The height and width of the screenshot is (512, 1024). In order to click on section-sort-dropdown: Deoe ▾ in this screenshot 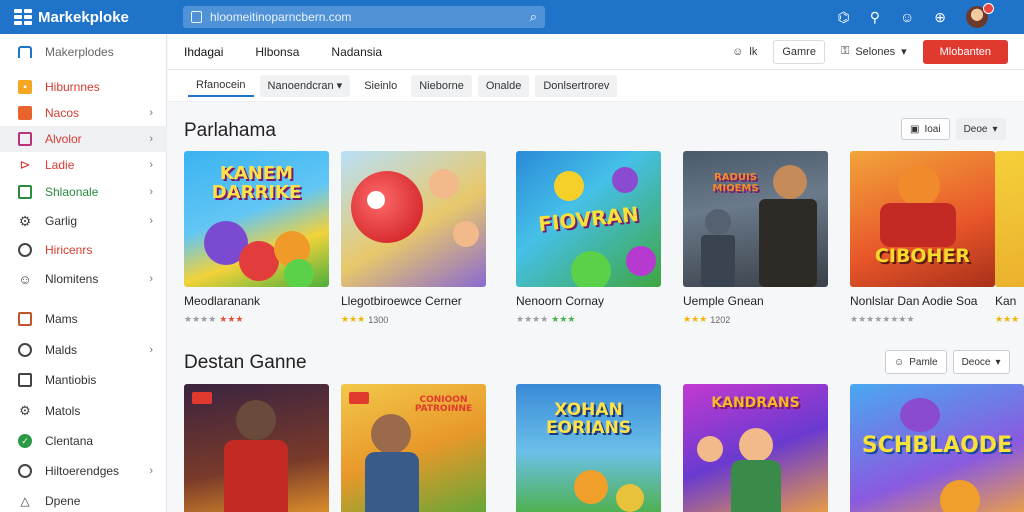, I will do `click(980, 129)`.